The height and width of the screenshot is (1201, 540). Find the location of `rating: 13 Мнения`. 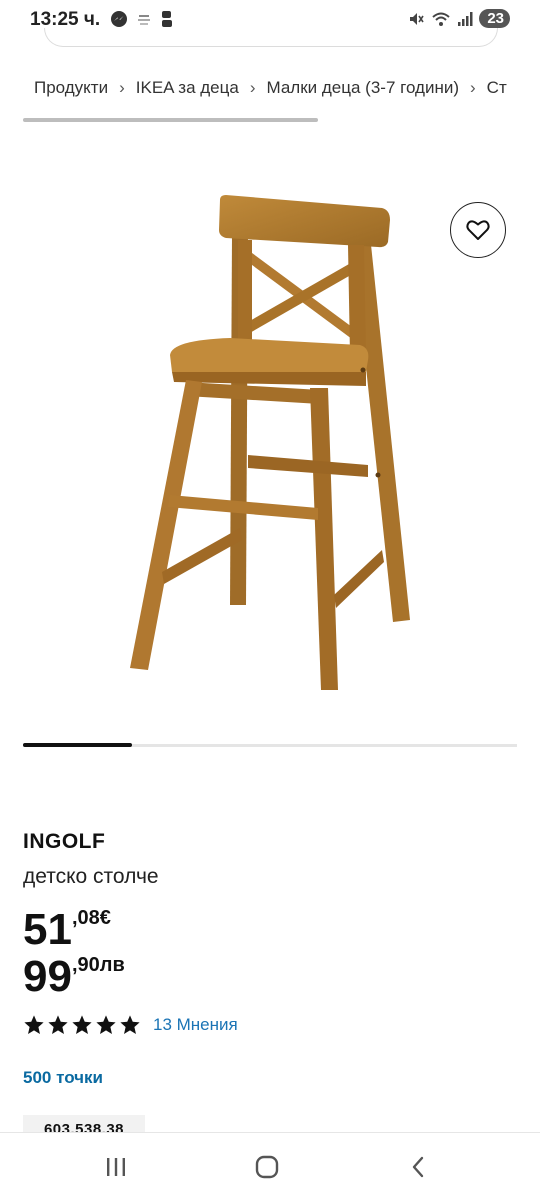

rating: 13 Мнения is located at coordinates (130, 1025).